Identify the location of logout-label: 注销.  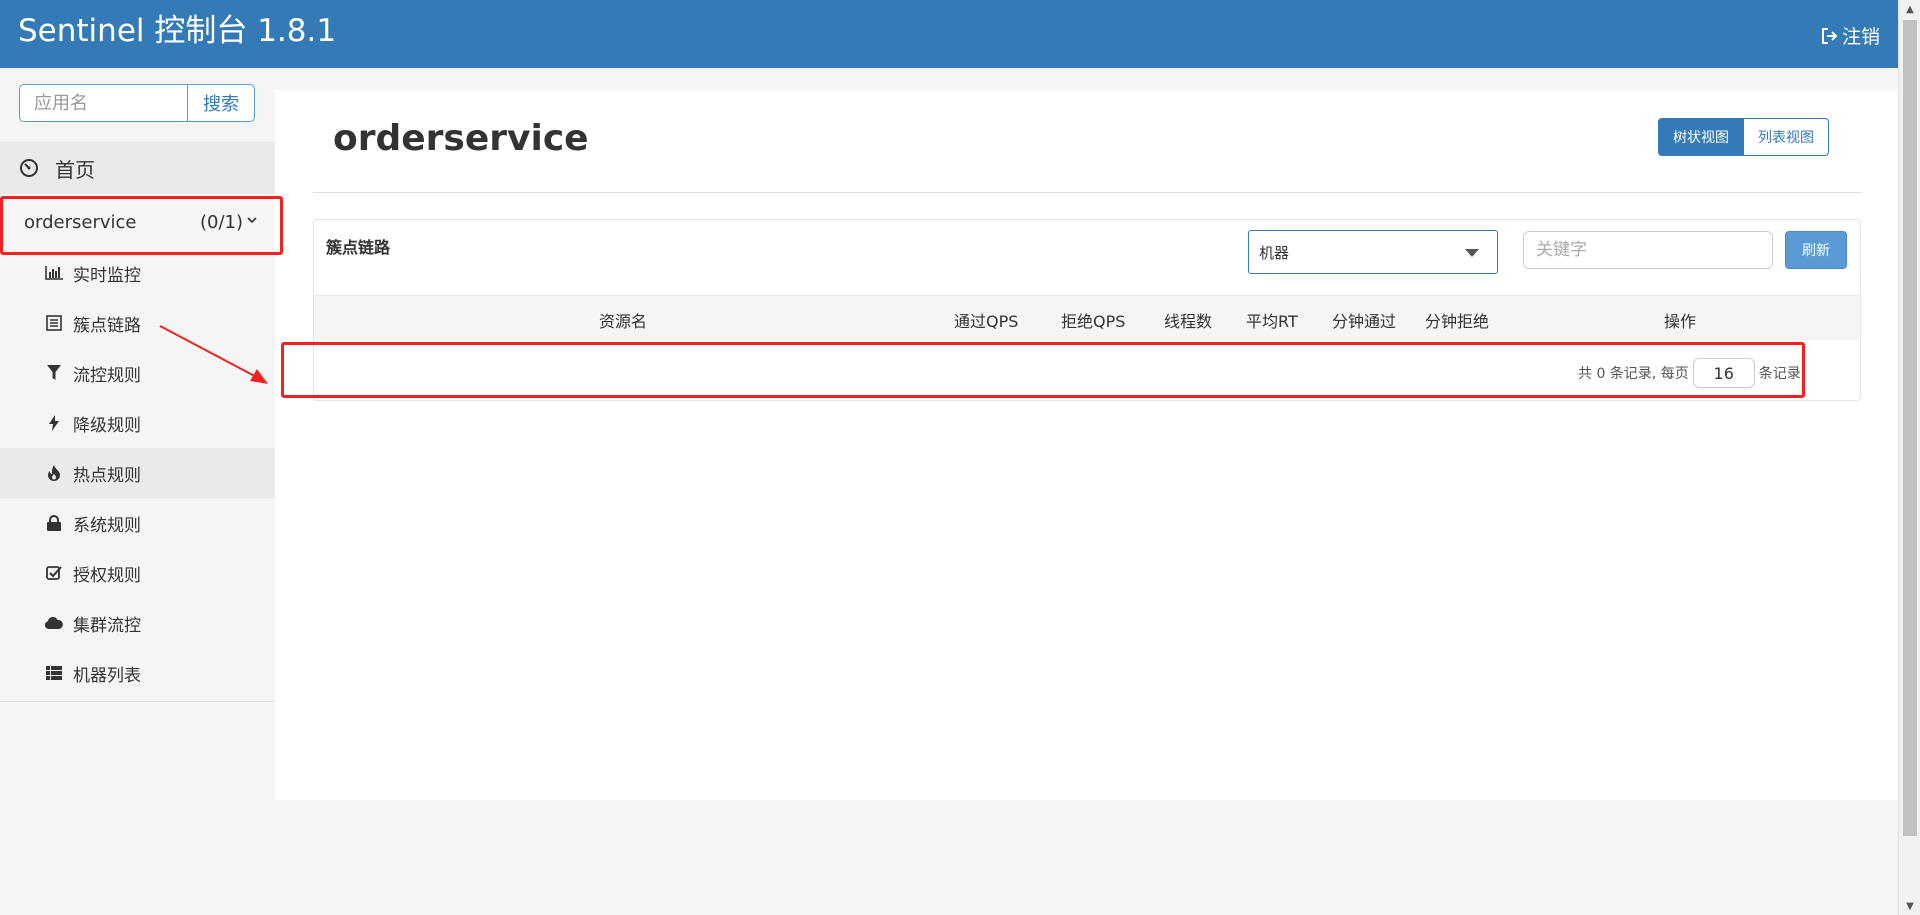
(1860, 37).